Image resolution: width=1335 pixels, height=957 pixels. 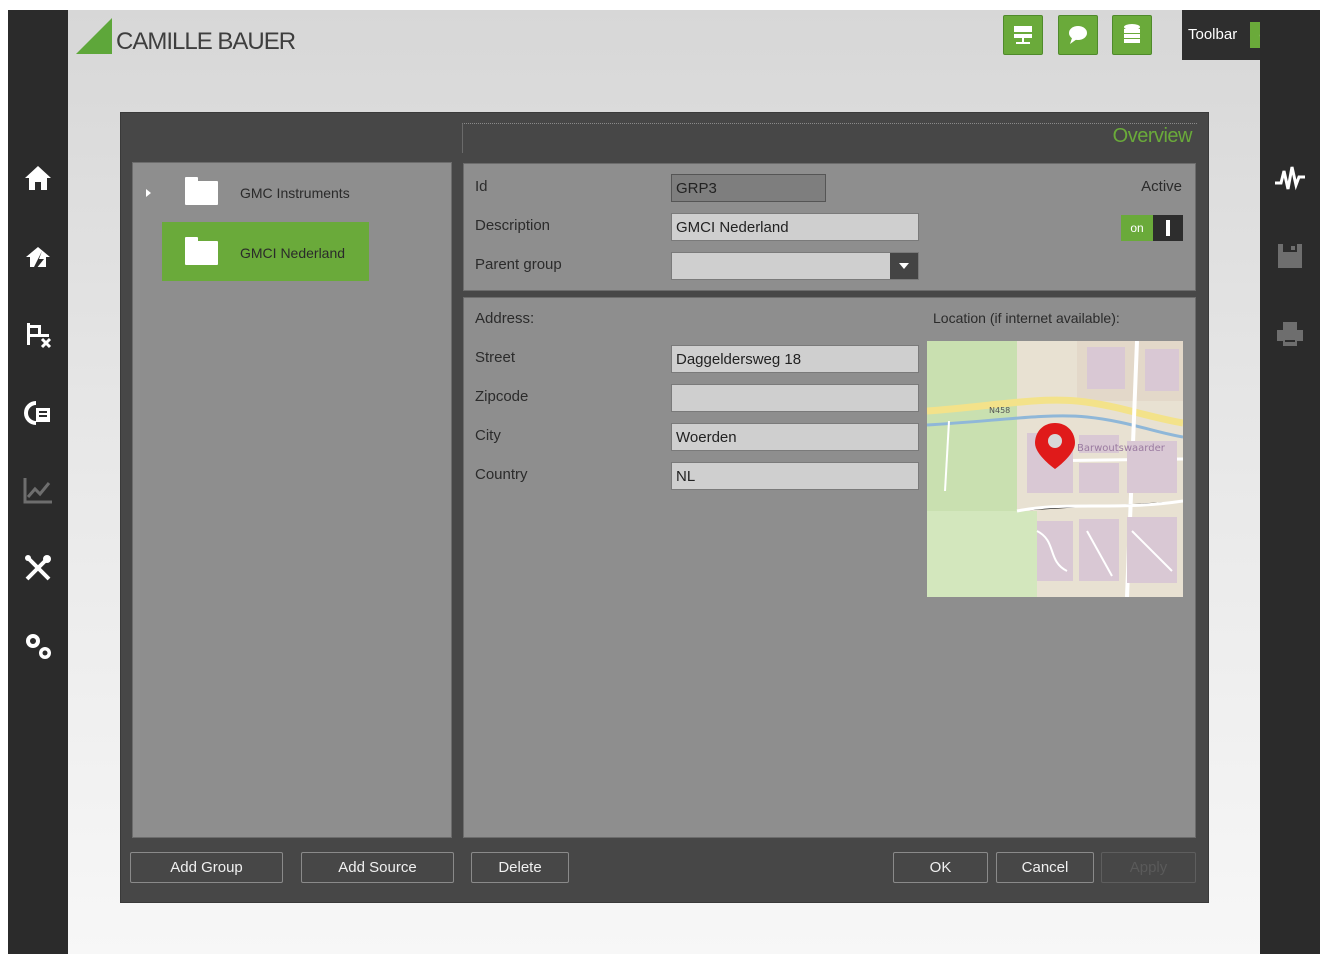 What do you see at coordinates (795, 437) in the screenshot?
I see `city-field` at bounding box center [795, 437].